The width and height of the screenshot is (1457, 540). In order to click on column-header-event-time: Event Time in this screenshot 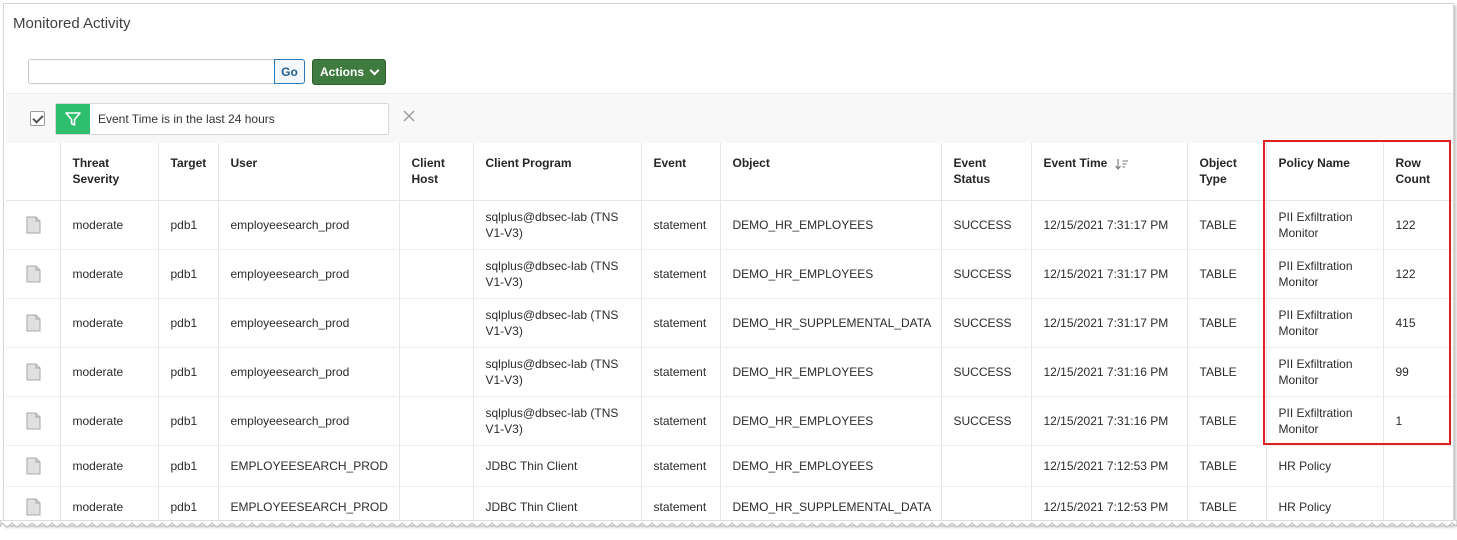, I will do `click(1108, 172)`.